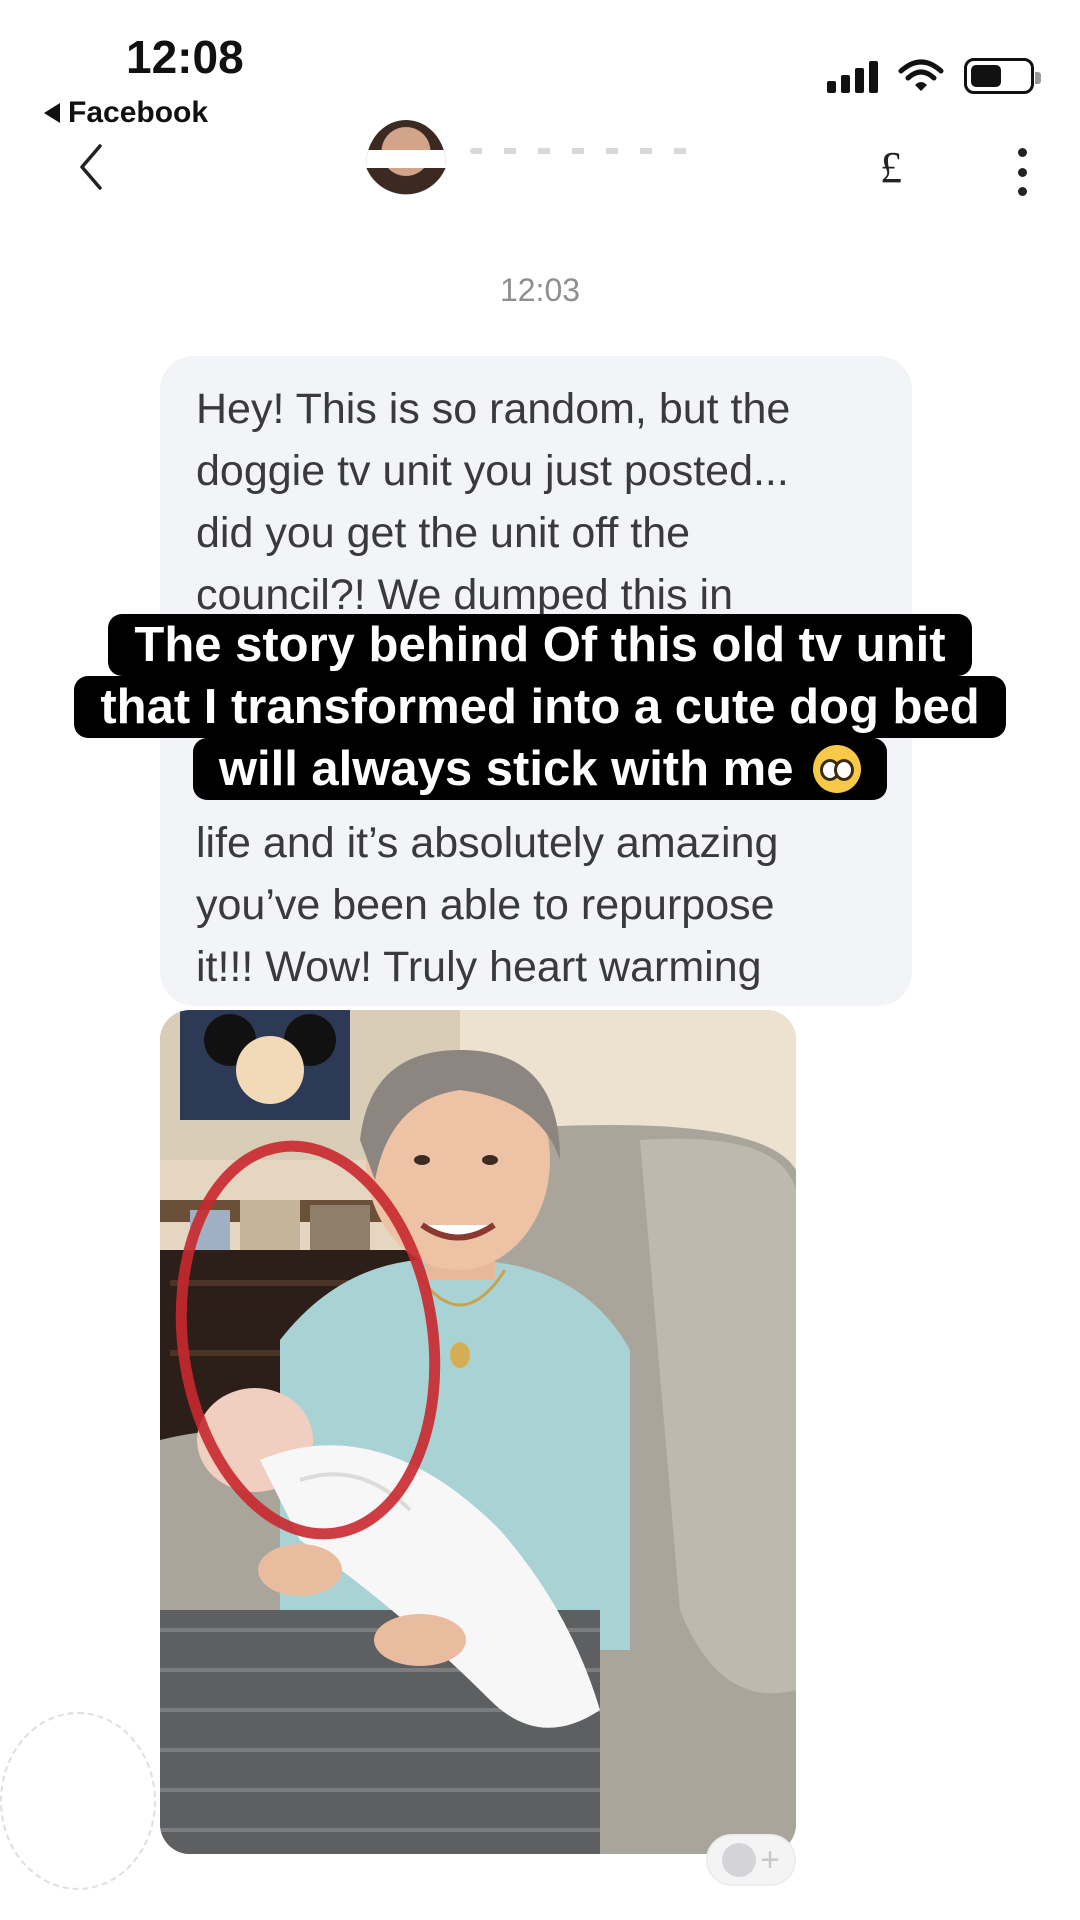  I want to click on status-icons, so click(934, 76).